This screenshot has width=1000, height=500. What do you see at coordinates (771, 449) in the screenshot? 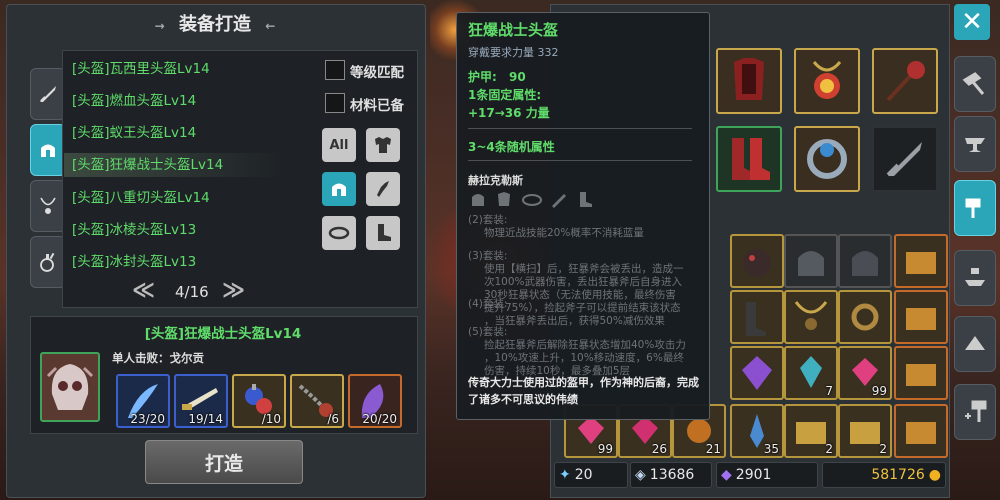
I see `item-count: 35` at bounding box center [771, 449].